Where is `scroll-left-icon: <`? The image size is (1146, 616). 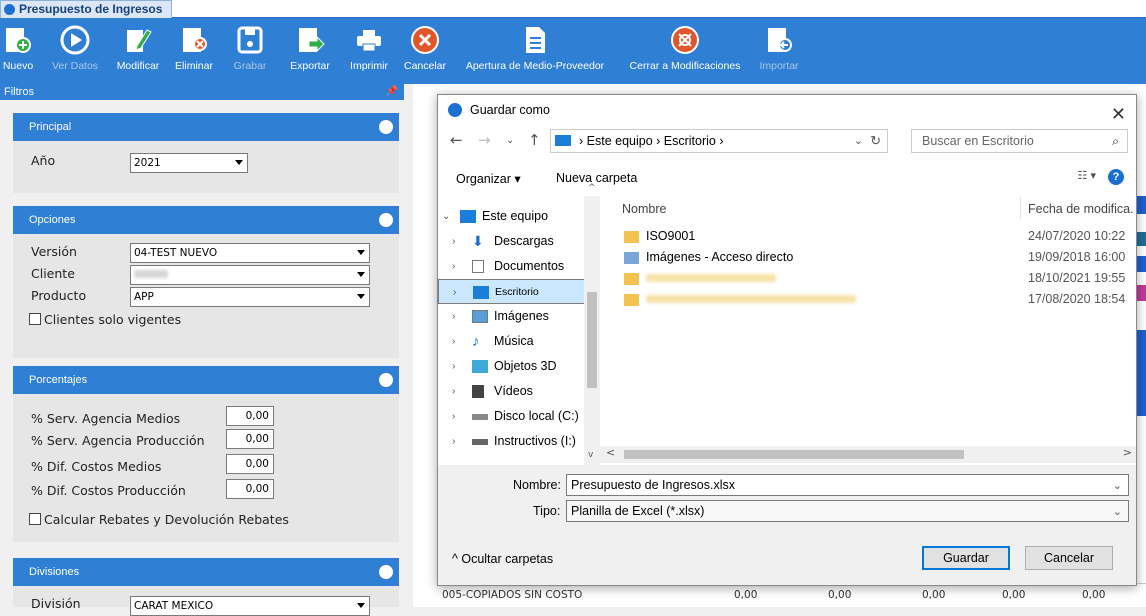
scroll-left-icon: < is located at coordinates (610, 452).